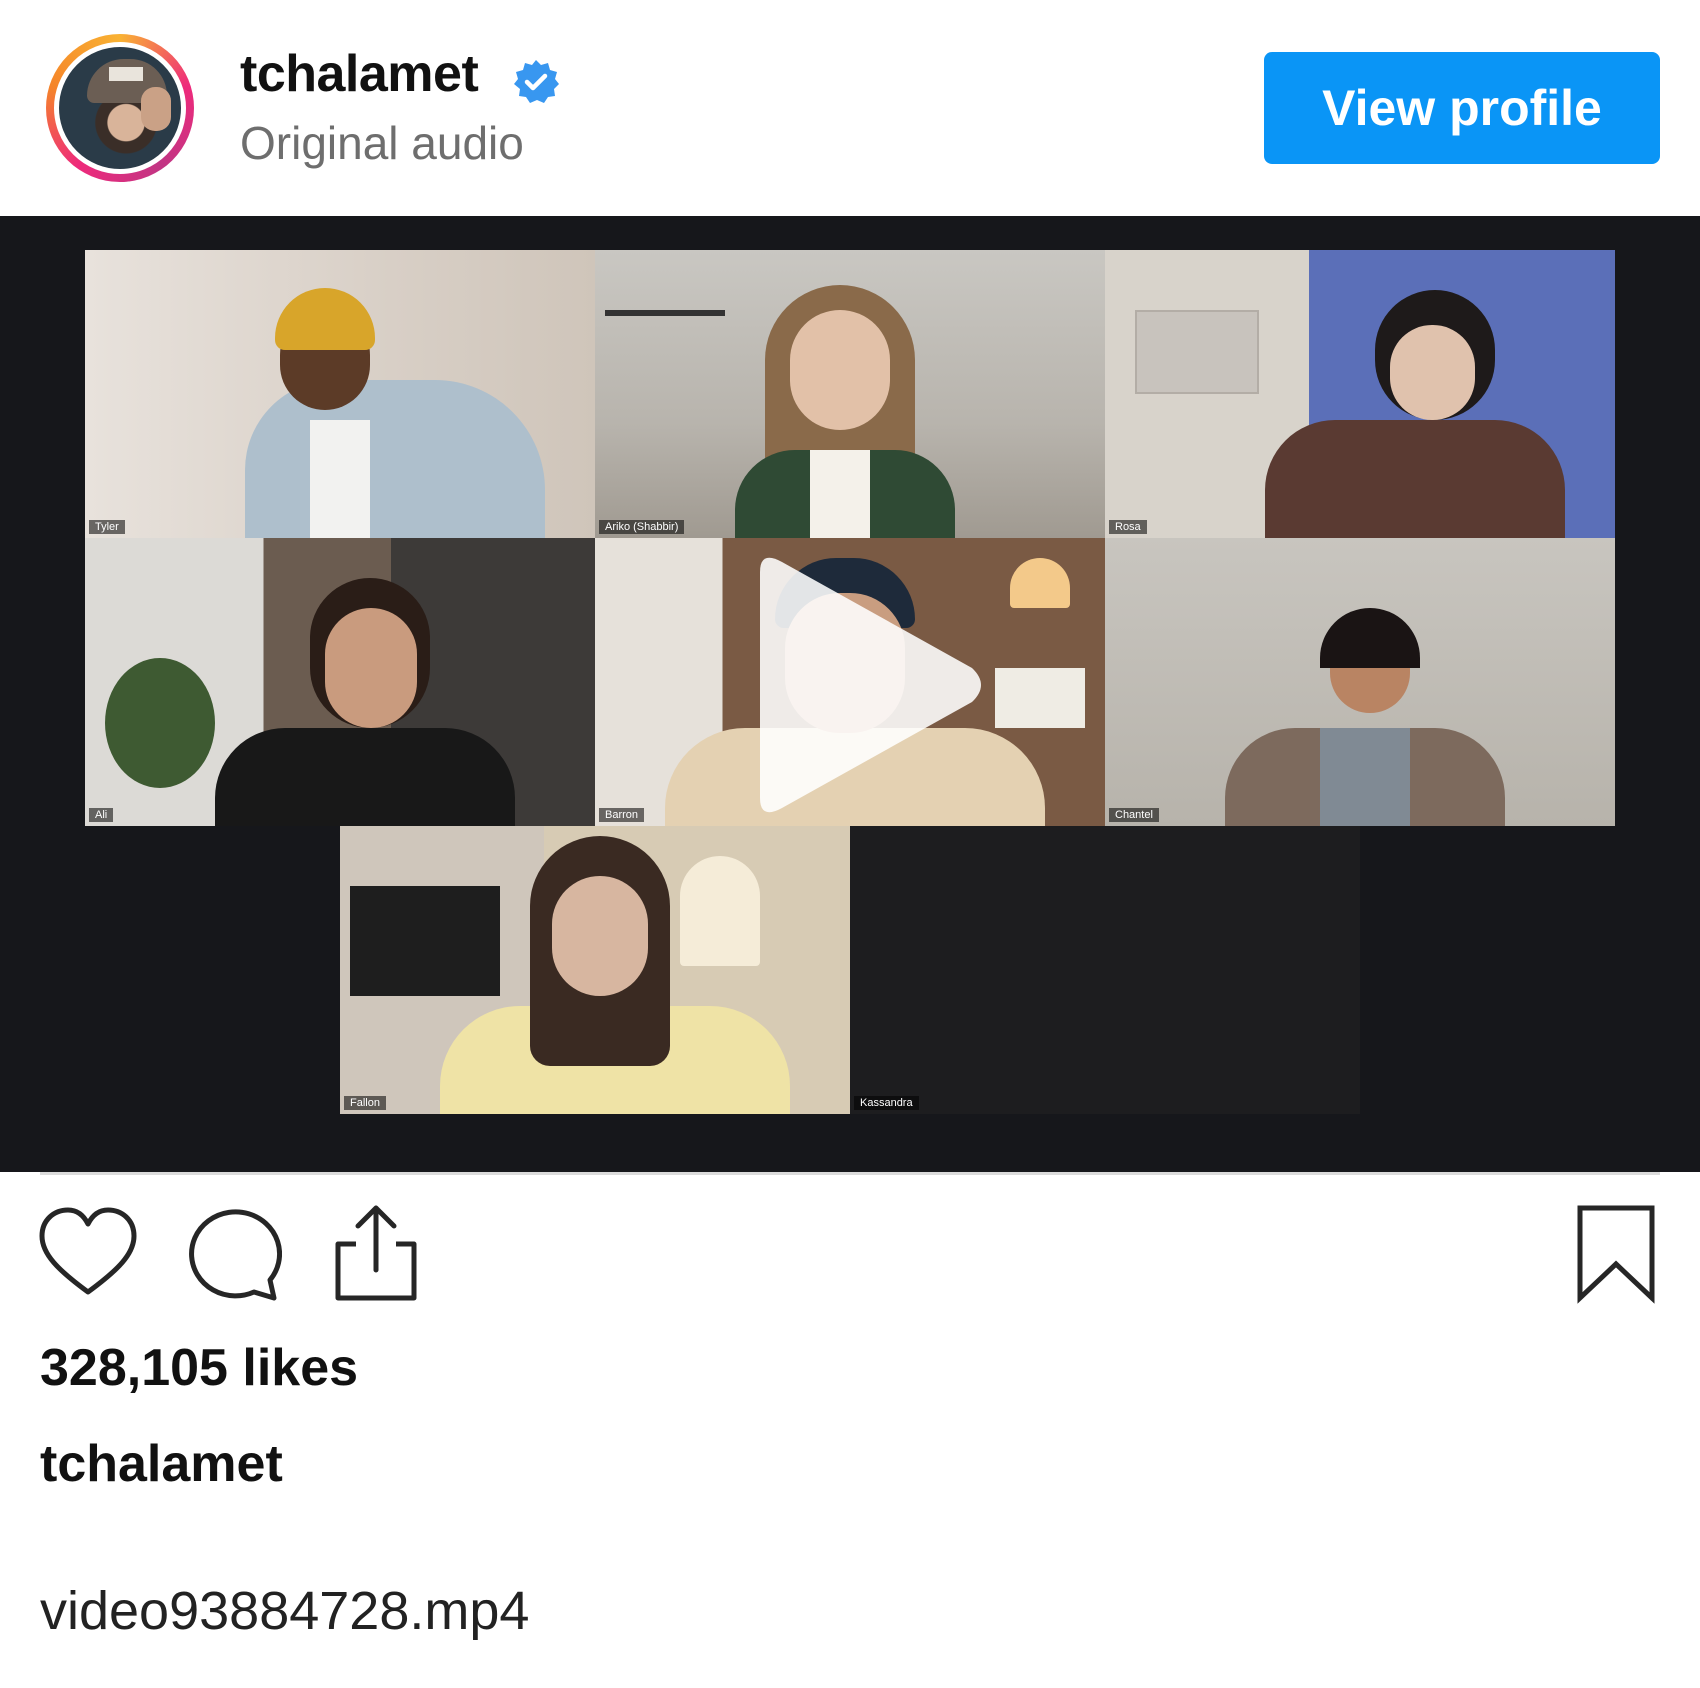  Describe the element at coordinates (1360, 682) in the screenshot. I see `video-tile: Chantel` at that location.